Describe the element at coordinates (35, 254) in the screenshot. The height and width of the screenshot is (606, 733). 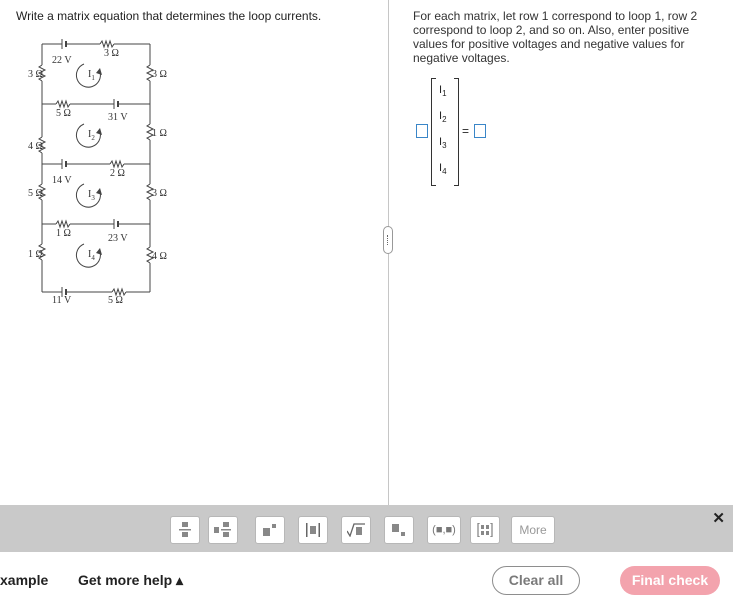
I see `label-r-left-4: 1 Ω` at that location.